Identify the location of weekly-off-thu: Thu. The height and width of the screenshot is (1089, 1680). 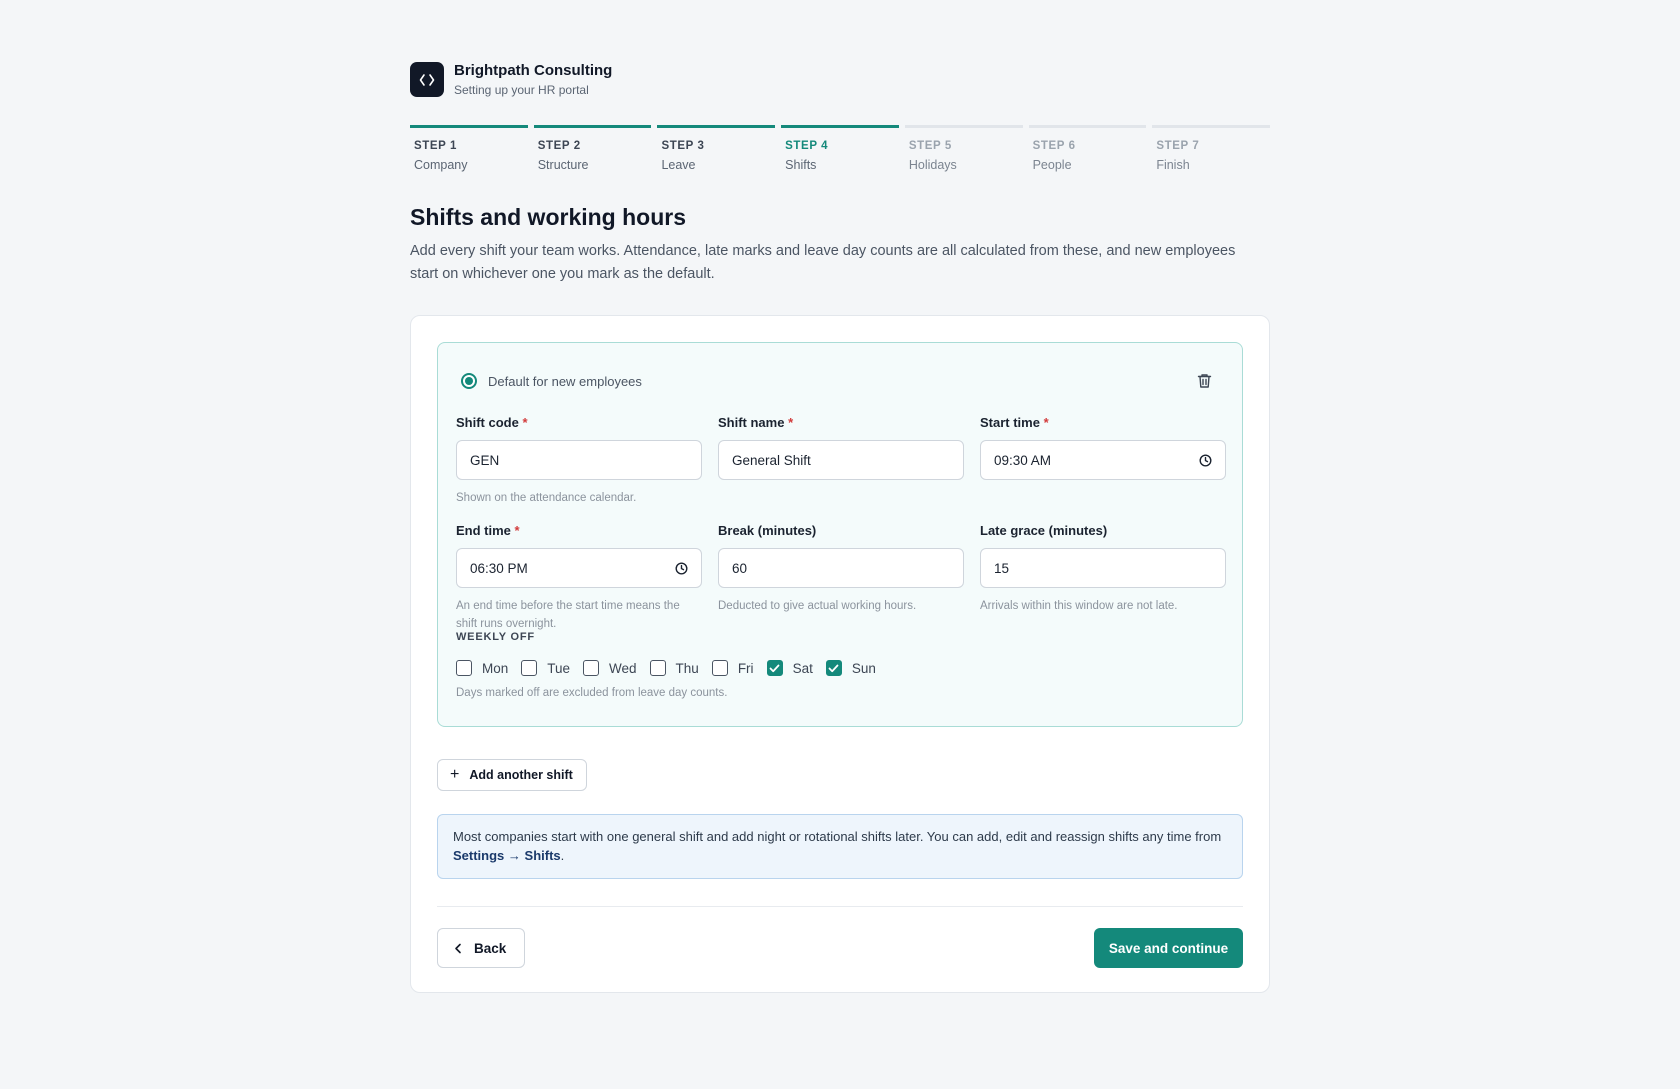
(674, 668).